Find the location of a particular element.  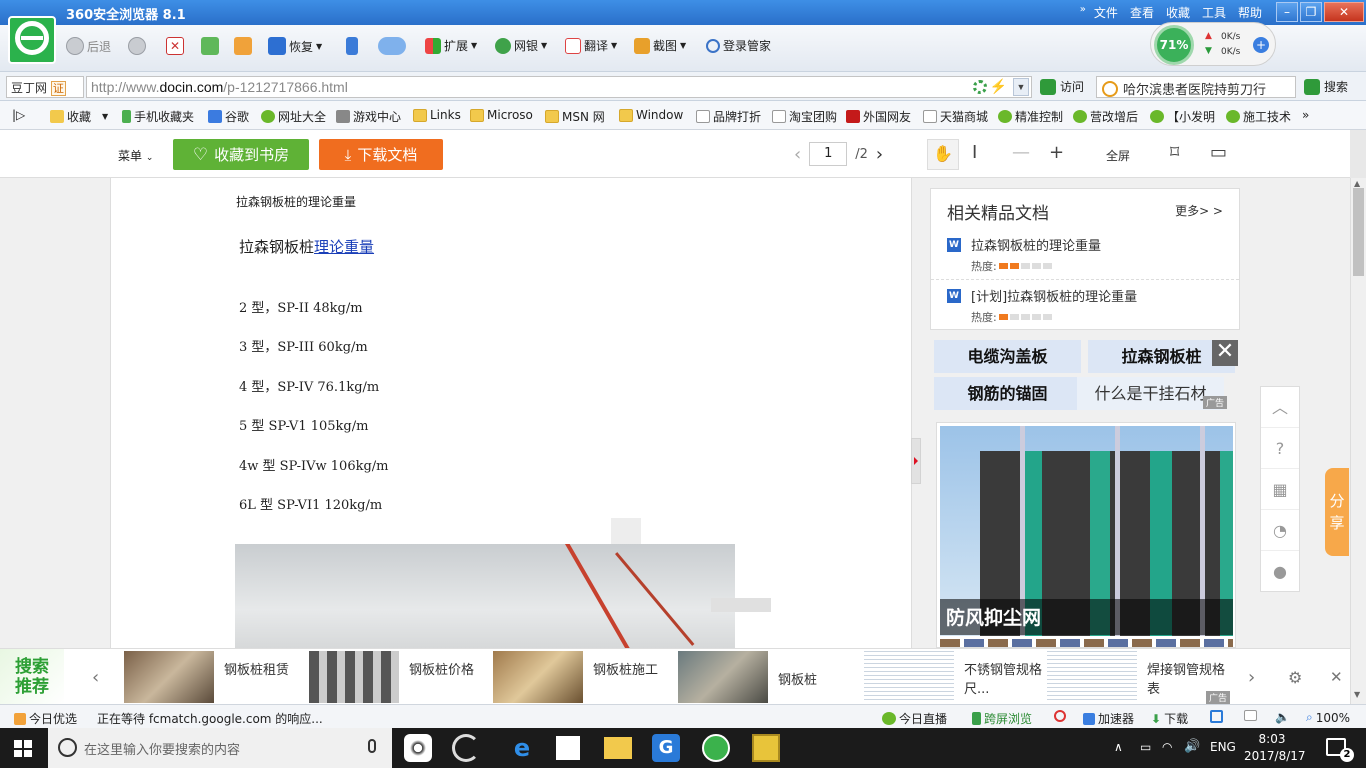

extend-button: 扩展 ▼ is located at coordinates (451, 45).